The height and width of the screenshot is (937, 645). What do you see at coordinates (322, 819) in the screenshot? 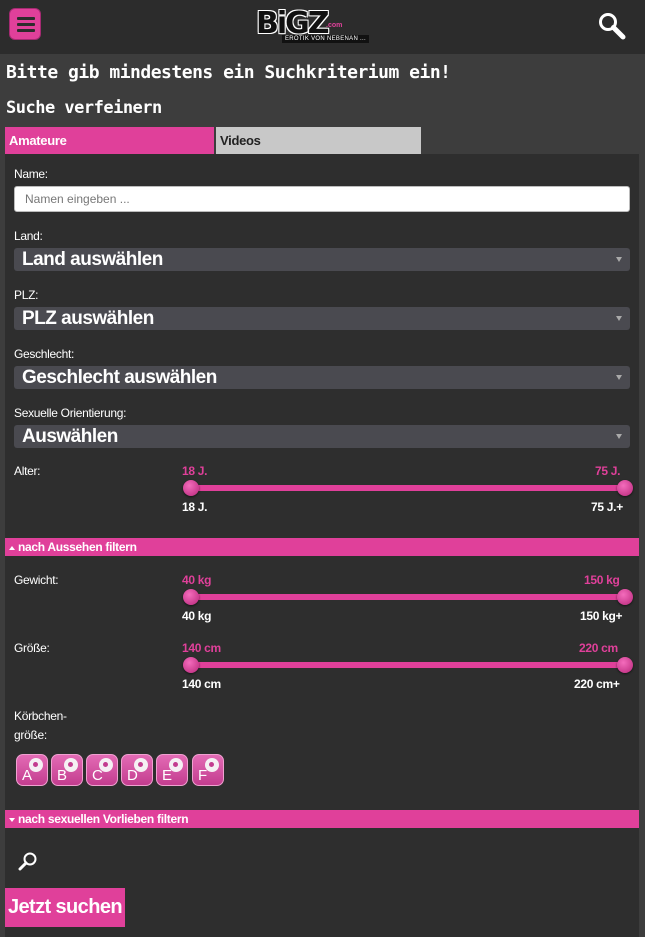
I see `preferences-filter-toggle: nach sexuellen Vorlieben filtern` at bounding box center [322, 819].